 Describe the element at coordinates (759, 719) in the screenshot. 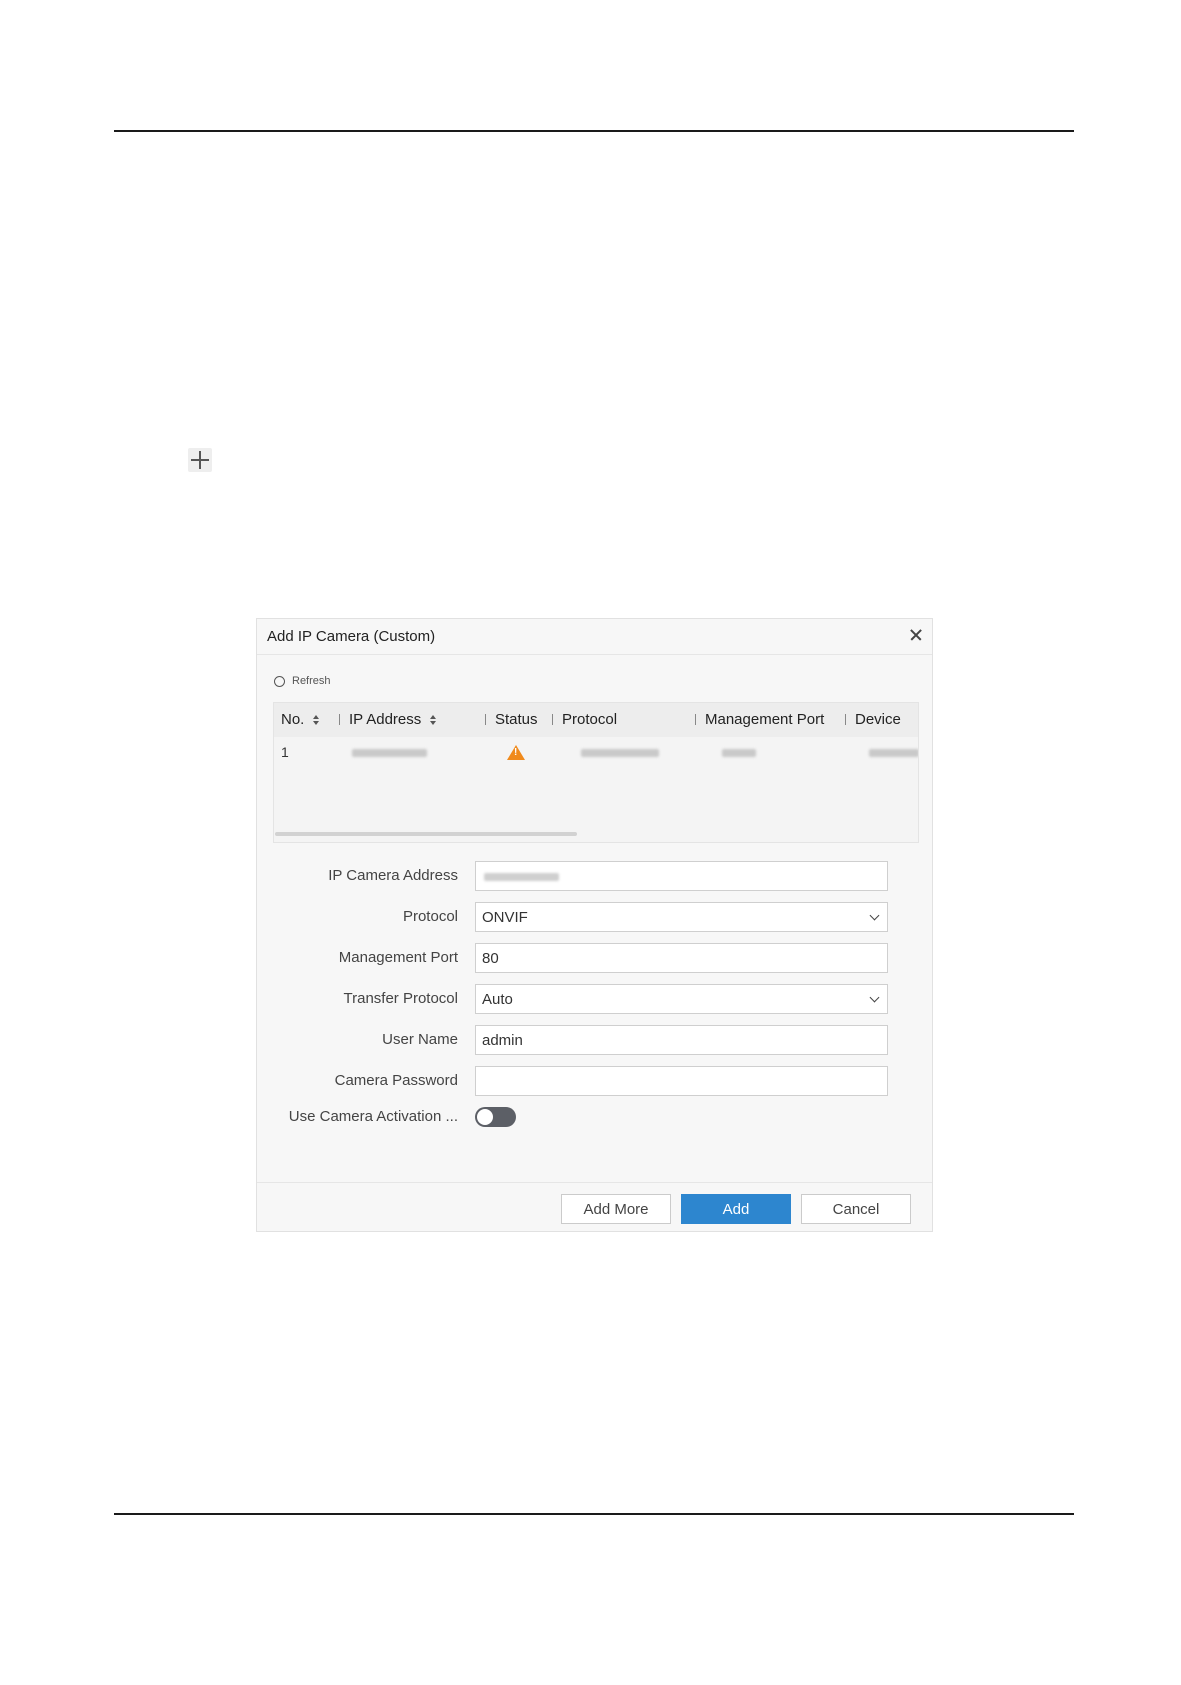

I see `column-header-management-port: Management Port` at that location.